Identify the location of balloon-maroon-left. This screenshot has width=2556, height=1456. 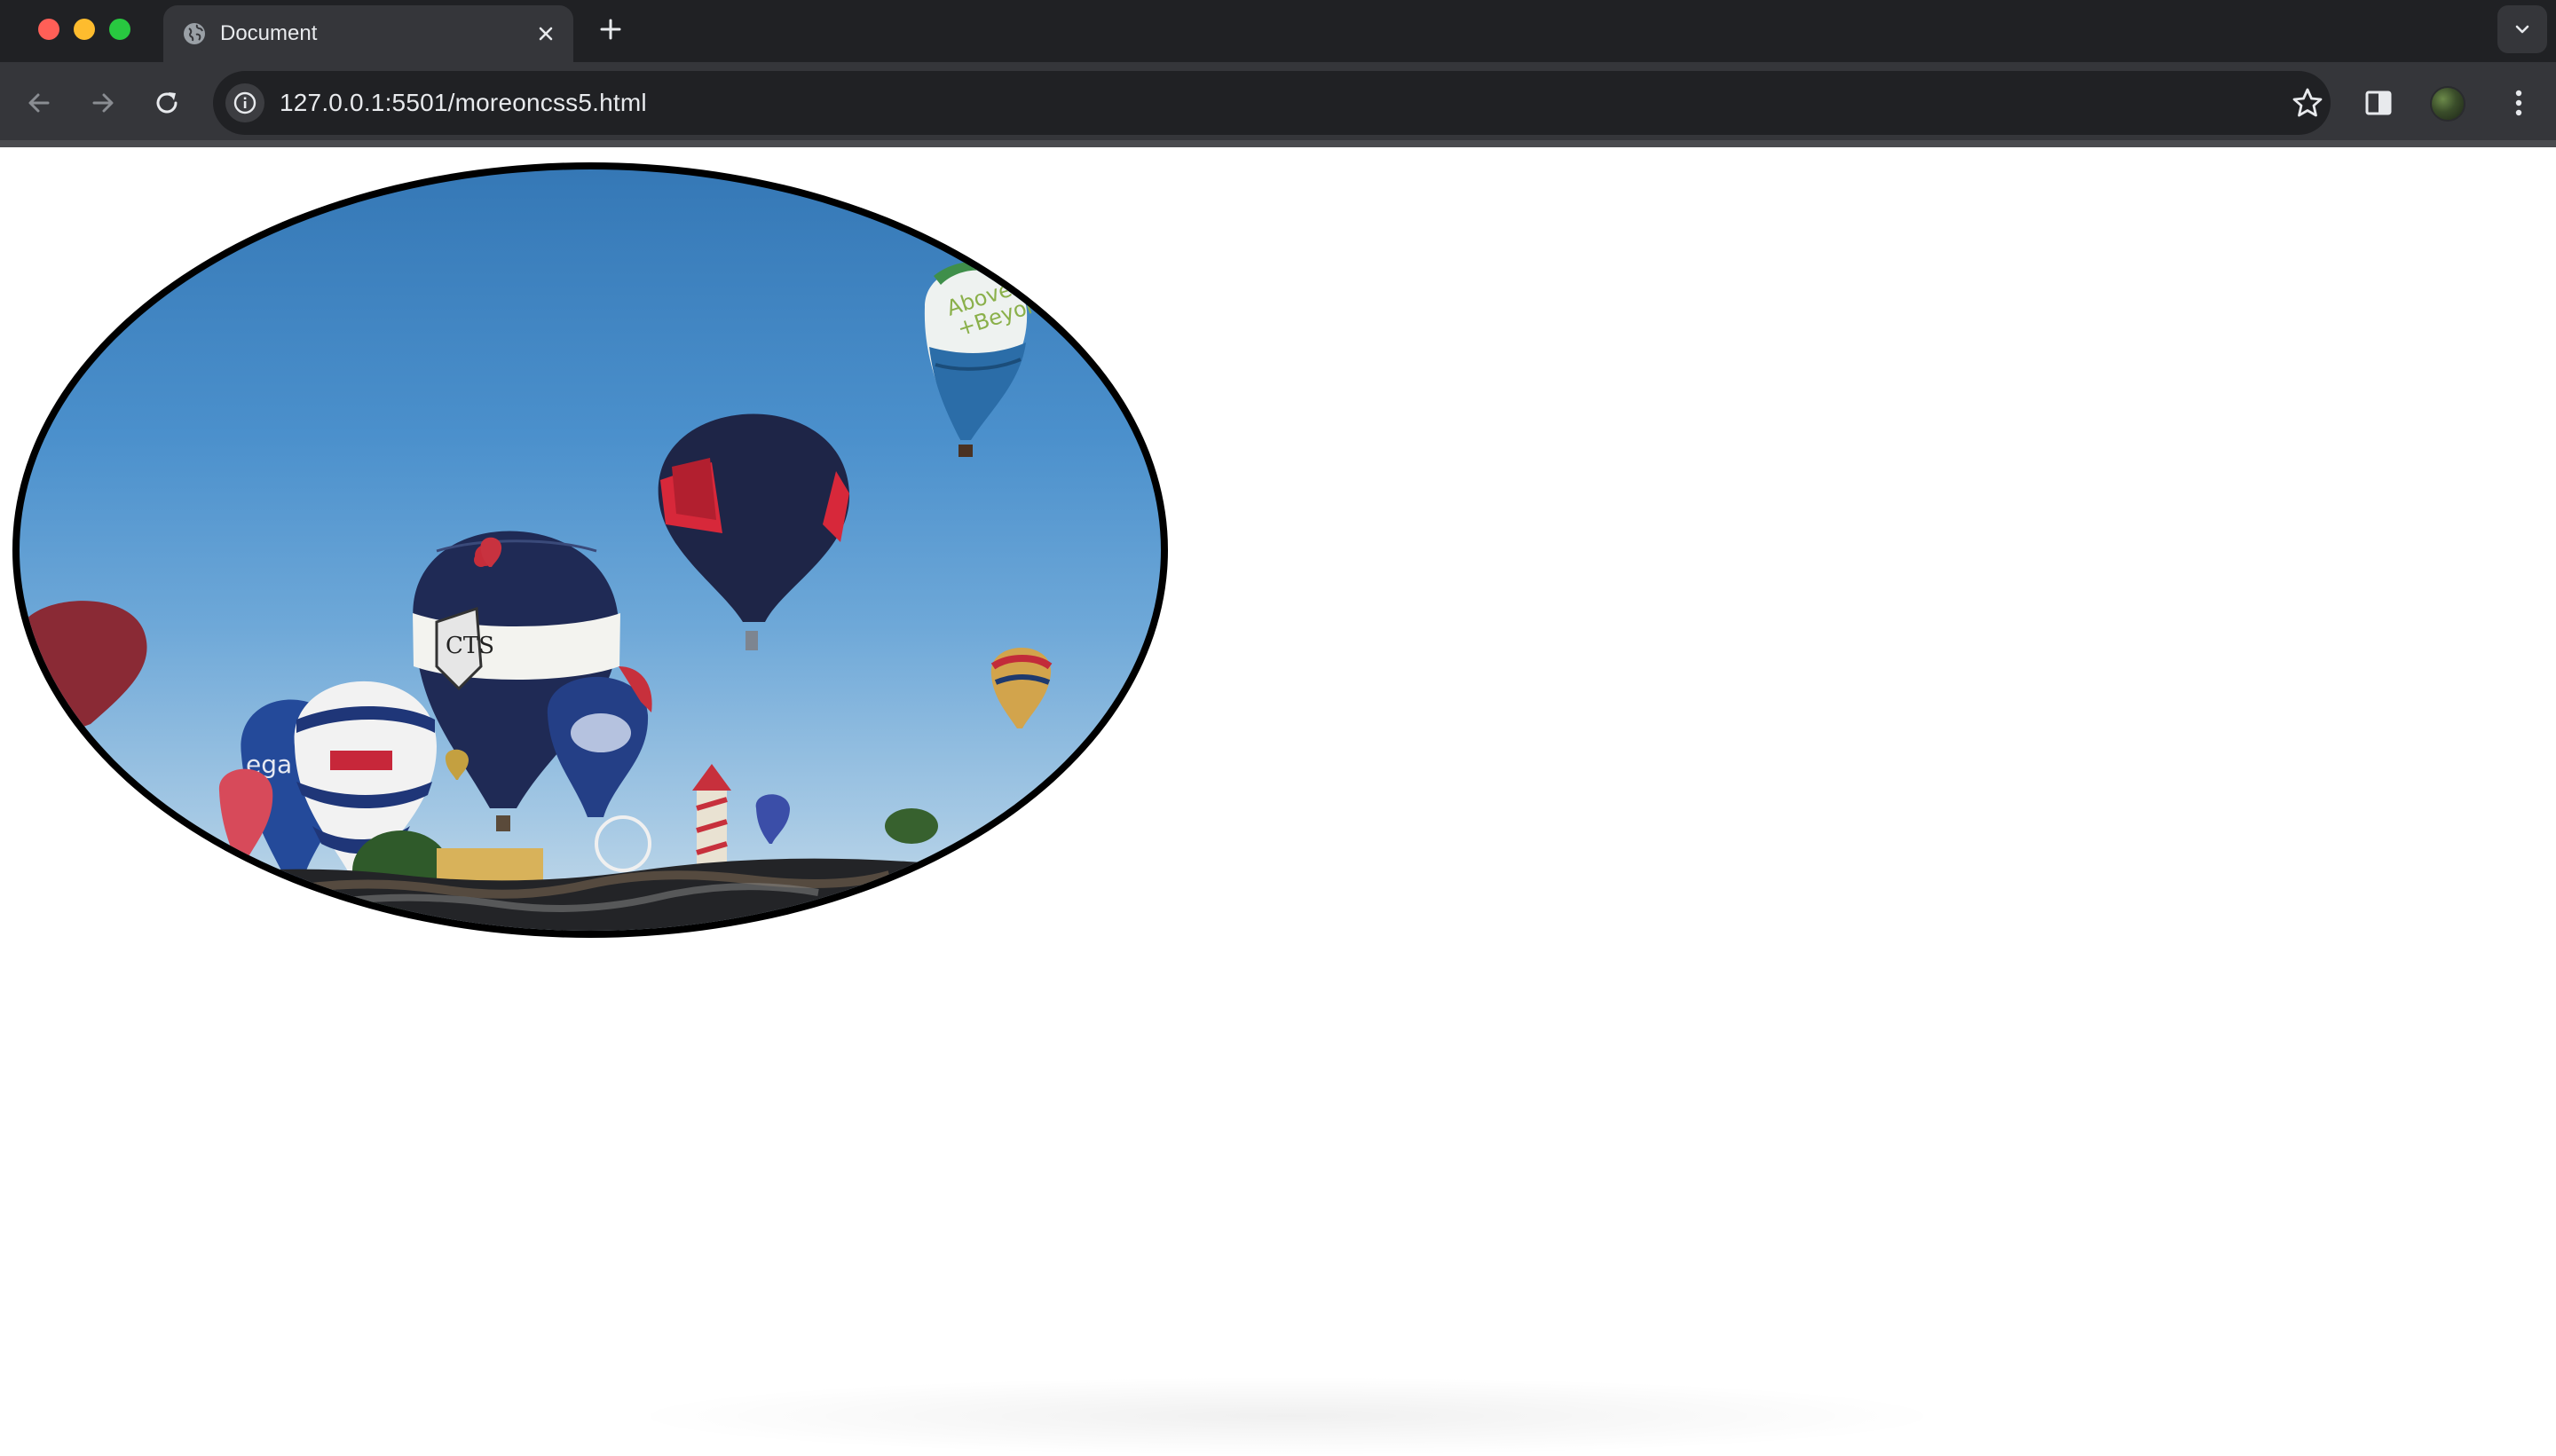
(83, 669).